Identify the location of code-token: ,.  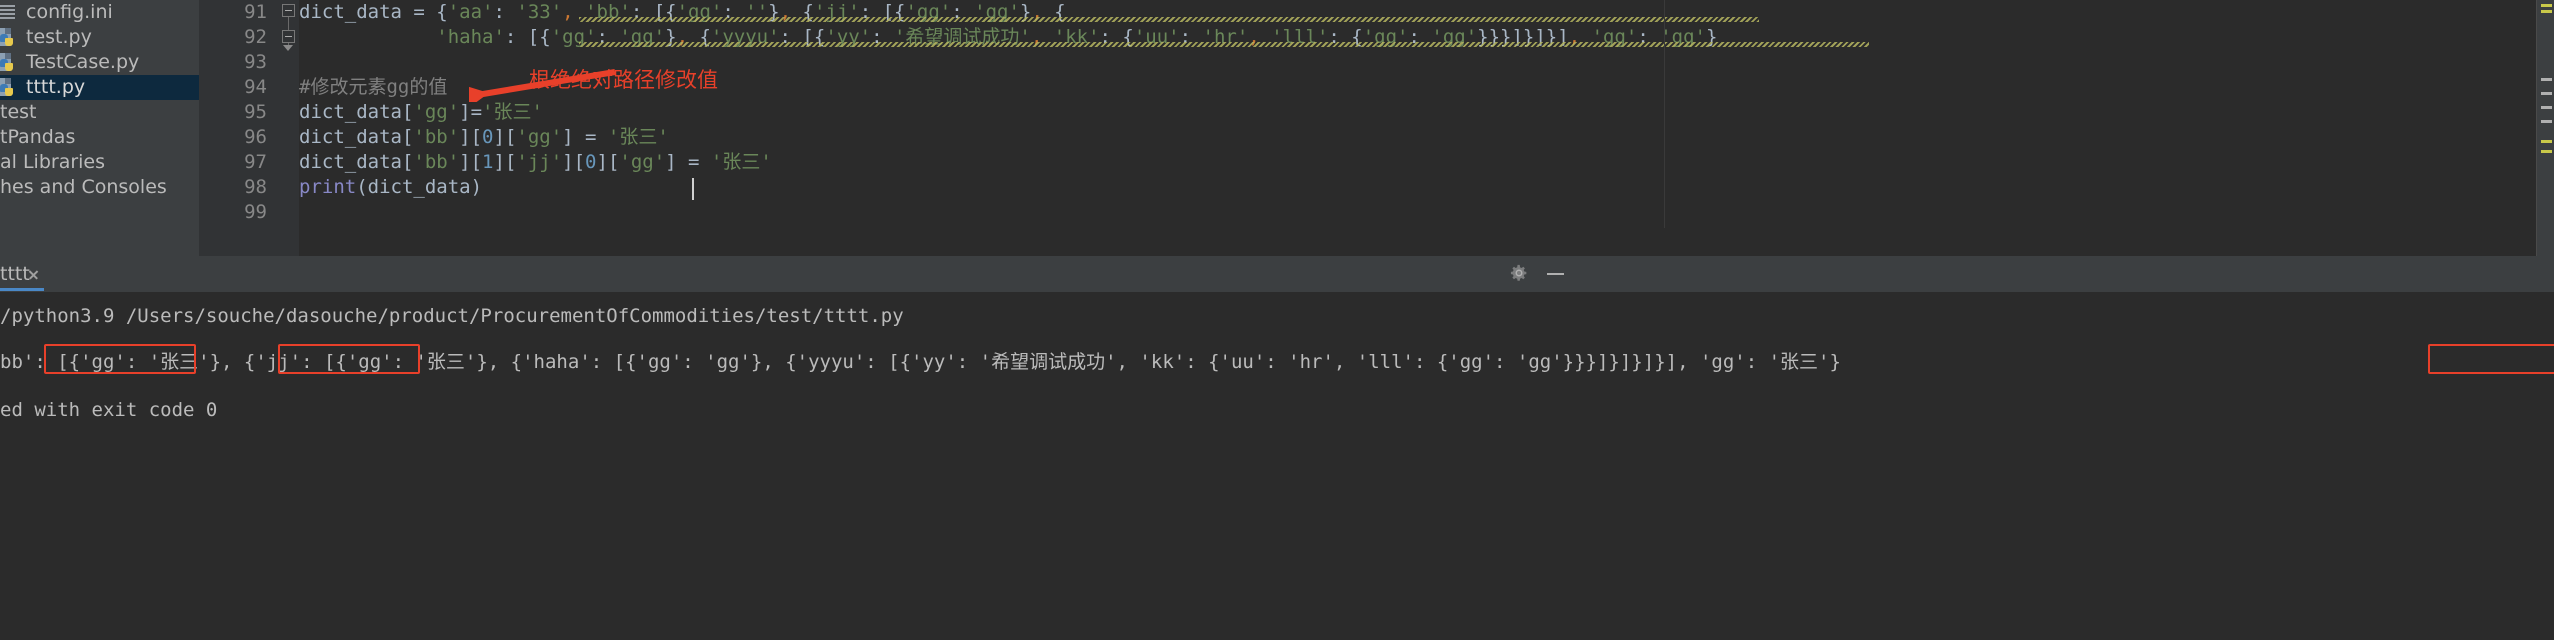
(568, 12).